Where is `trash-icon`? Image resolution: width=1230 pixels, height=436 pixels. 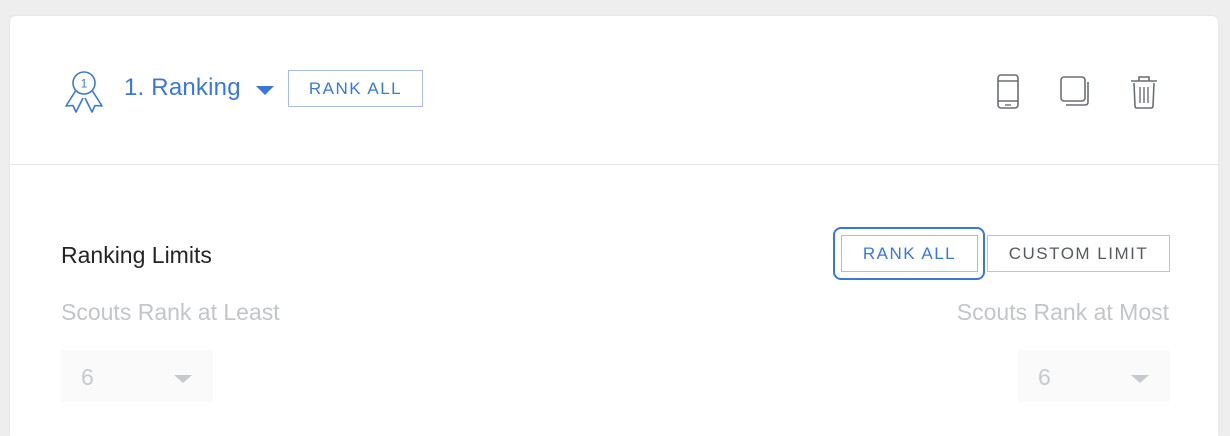
trash-icon is located at coordinates (1144, 92).